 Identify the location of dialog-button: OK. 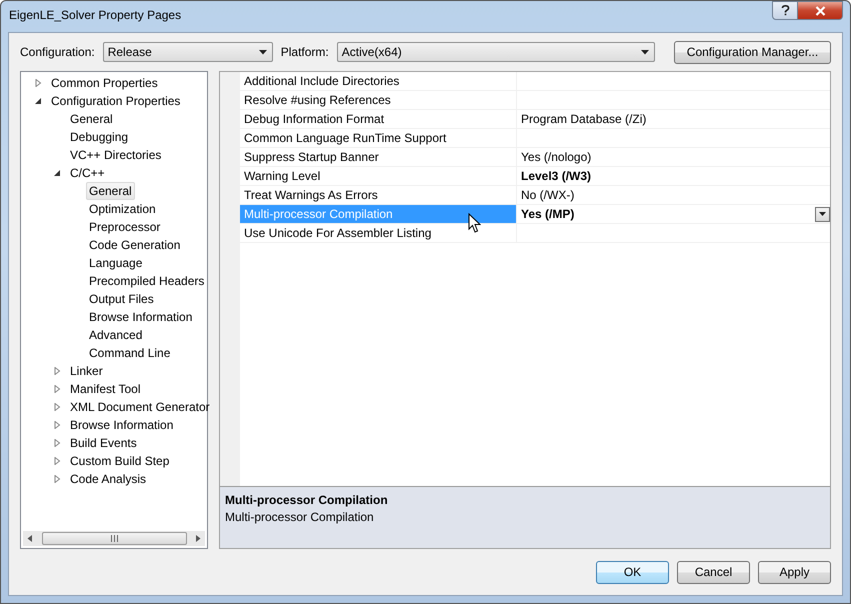
(632, 572).